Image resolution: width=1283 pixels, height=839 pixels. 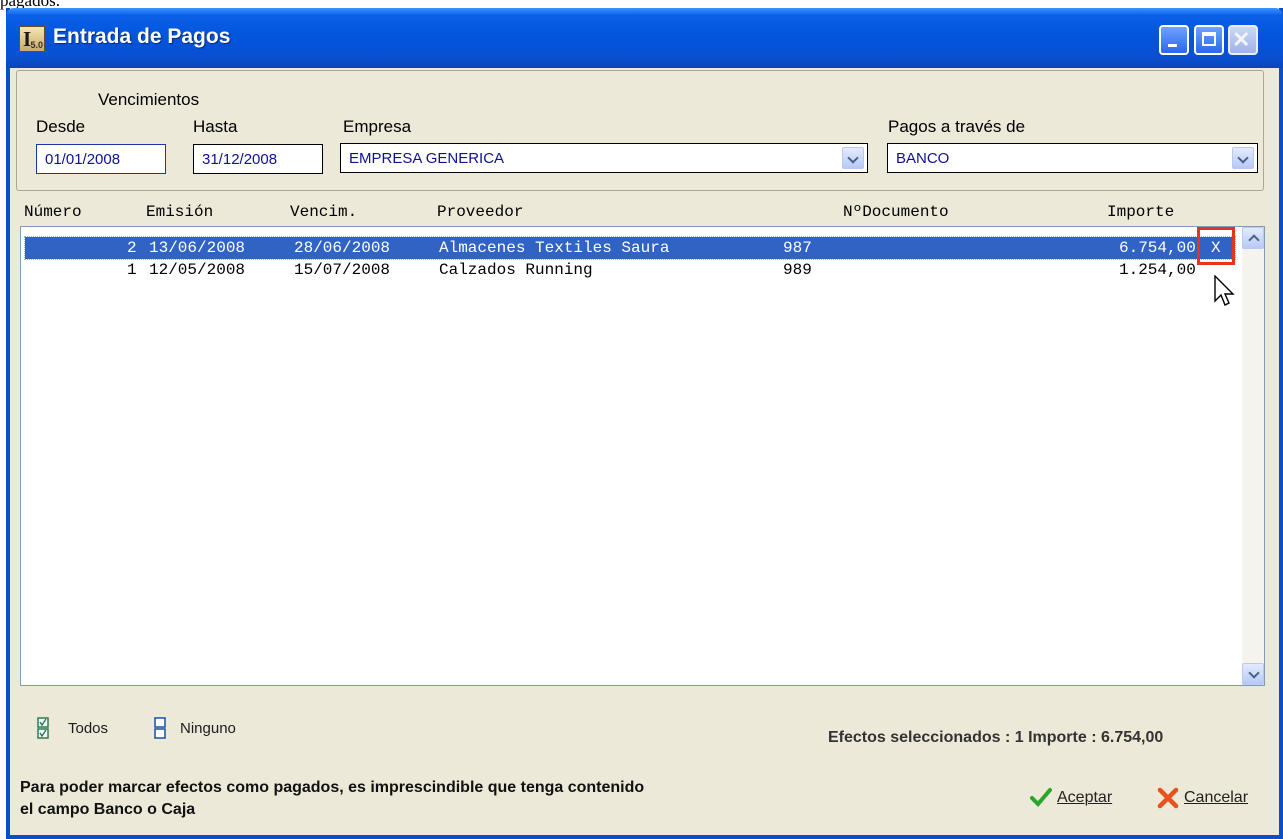 I want to click on cell-vencim: 15/07/2008, so click(x=342, y=270).